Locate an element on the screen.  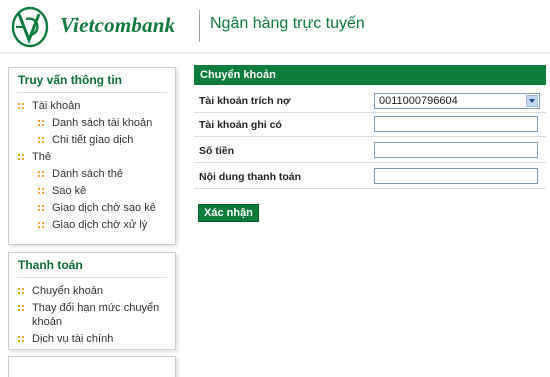
menu-item-statement: Sao kê is located at coordinates (92, 191).